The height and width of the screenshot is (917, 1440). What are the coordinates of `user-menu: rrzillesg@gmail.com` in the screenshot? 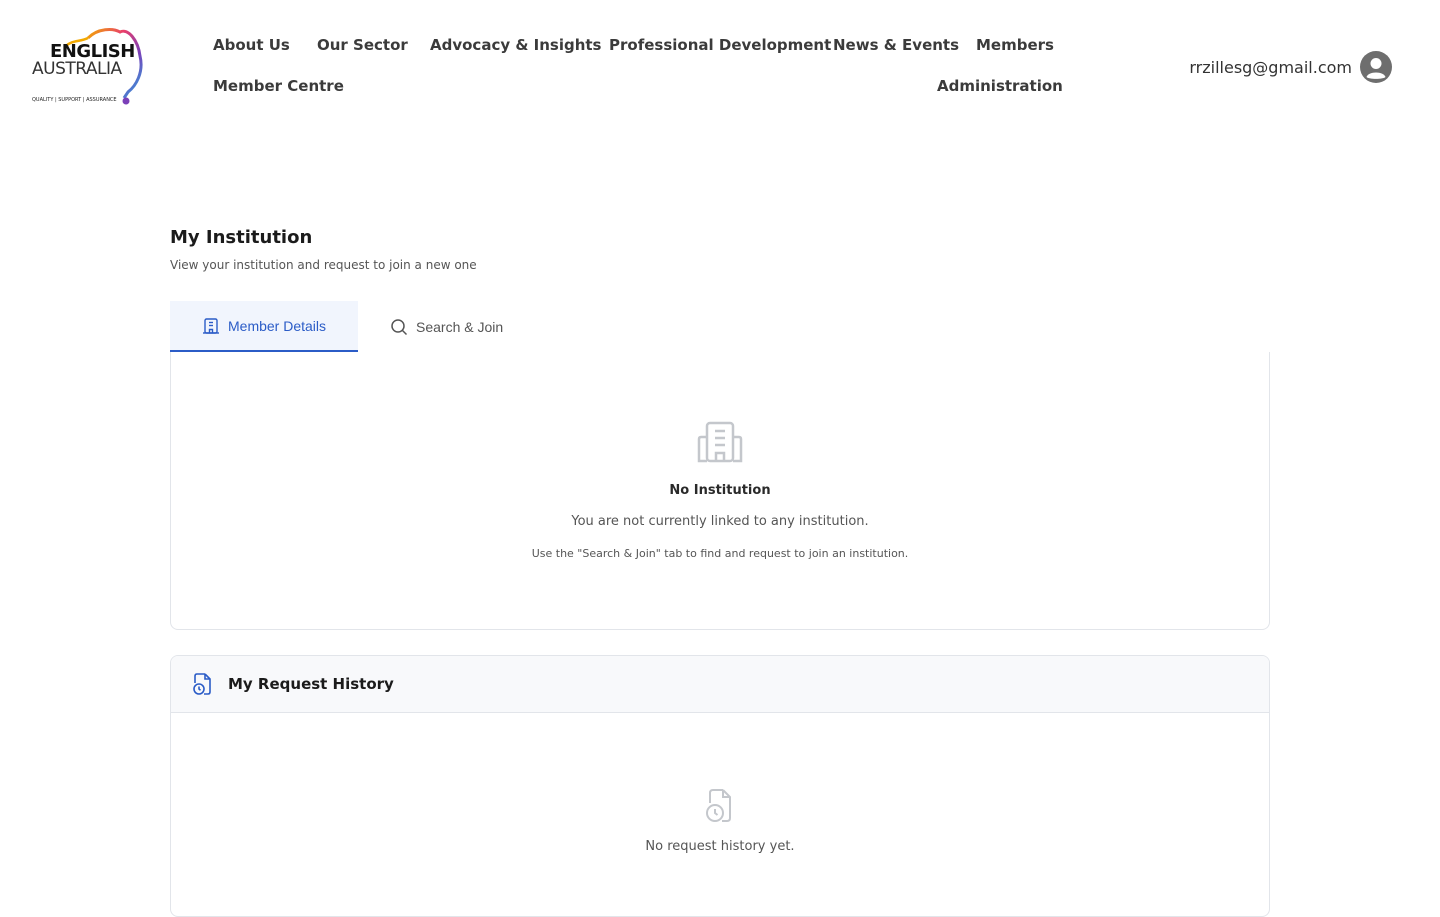 It's located at (1290, 67).